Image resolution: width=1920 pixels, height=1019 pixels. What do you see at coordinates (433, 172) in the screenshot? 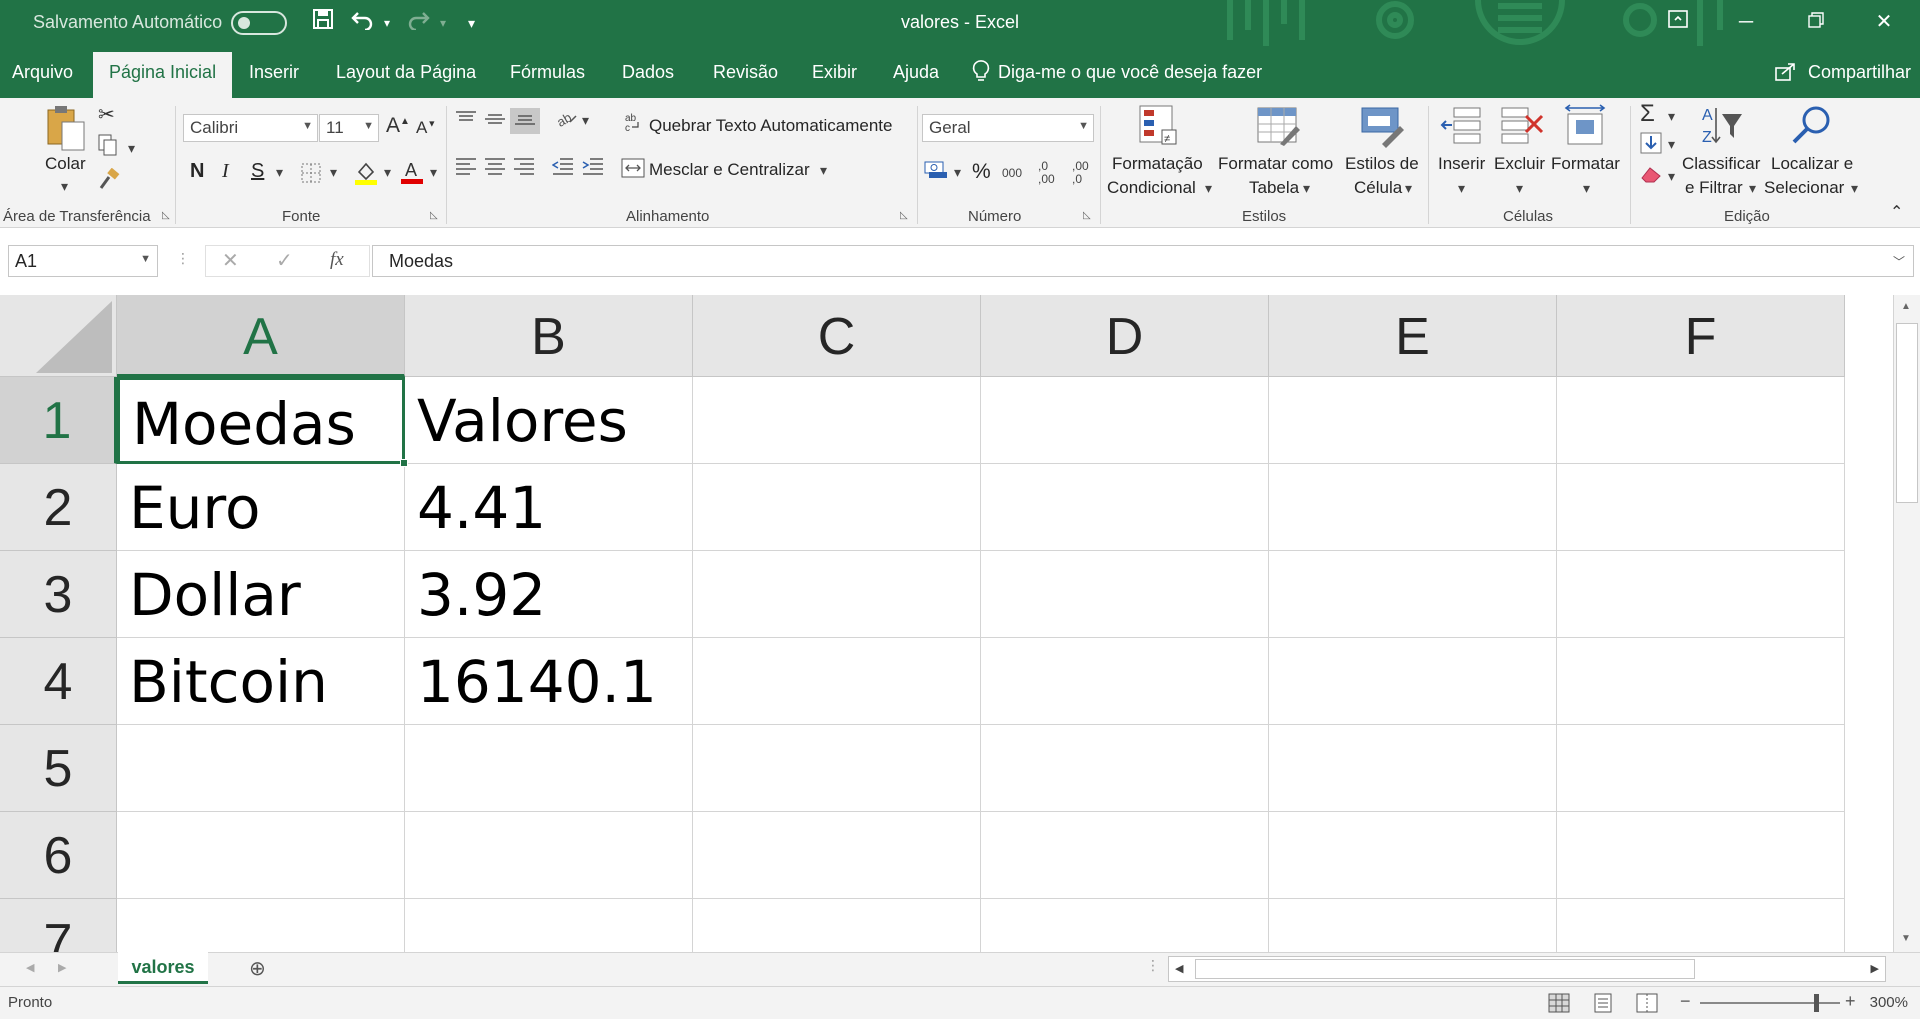
I see `font-color-dropdown-icon: ▾` at bounding box center [433, 172].